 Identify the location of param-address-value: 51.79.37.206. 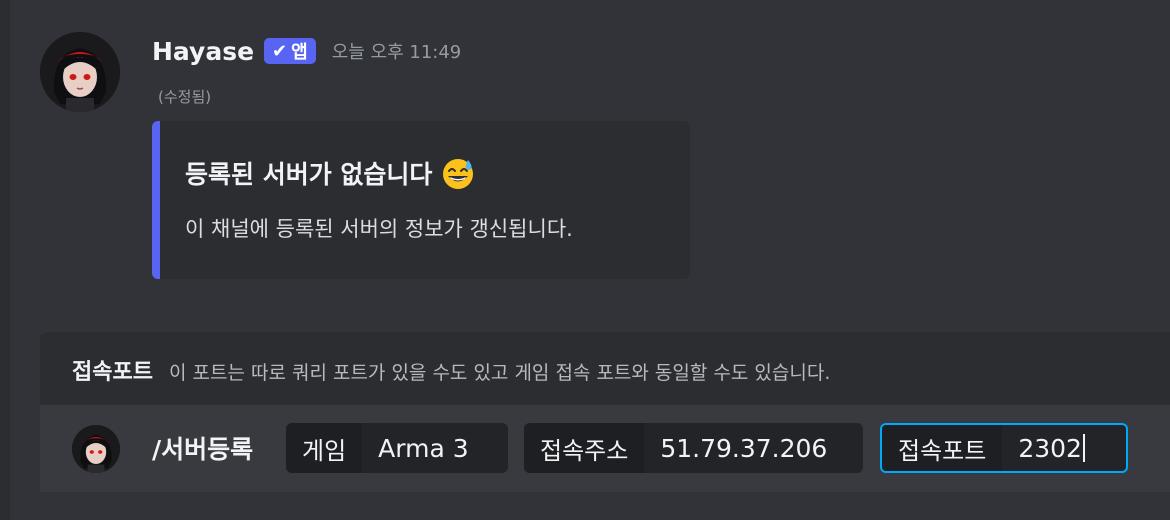
(744, 448).